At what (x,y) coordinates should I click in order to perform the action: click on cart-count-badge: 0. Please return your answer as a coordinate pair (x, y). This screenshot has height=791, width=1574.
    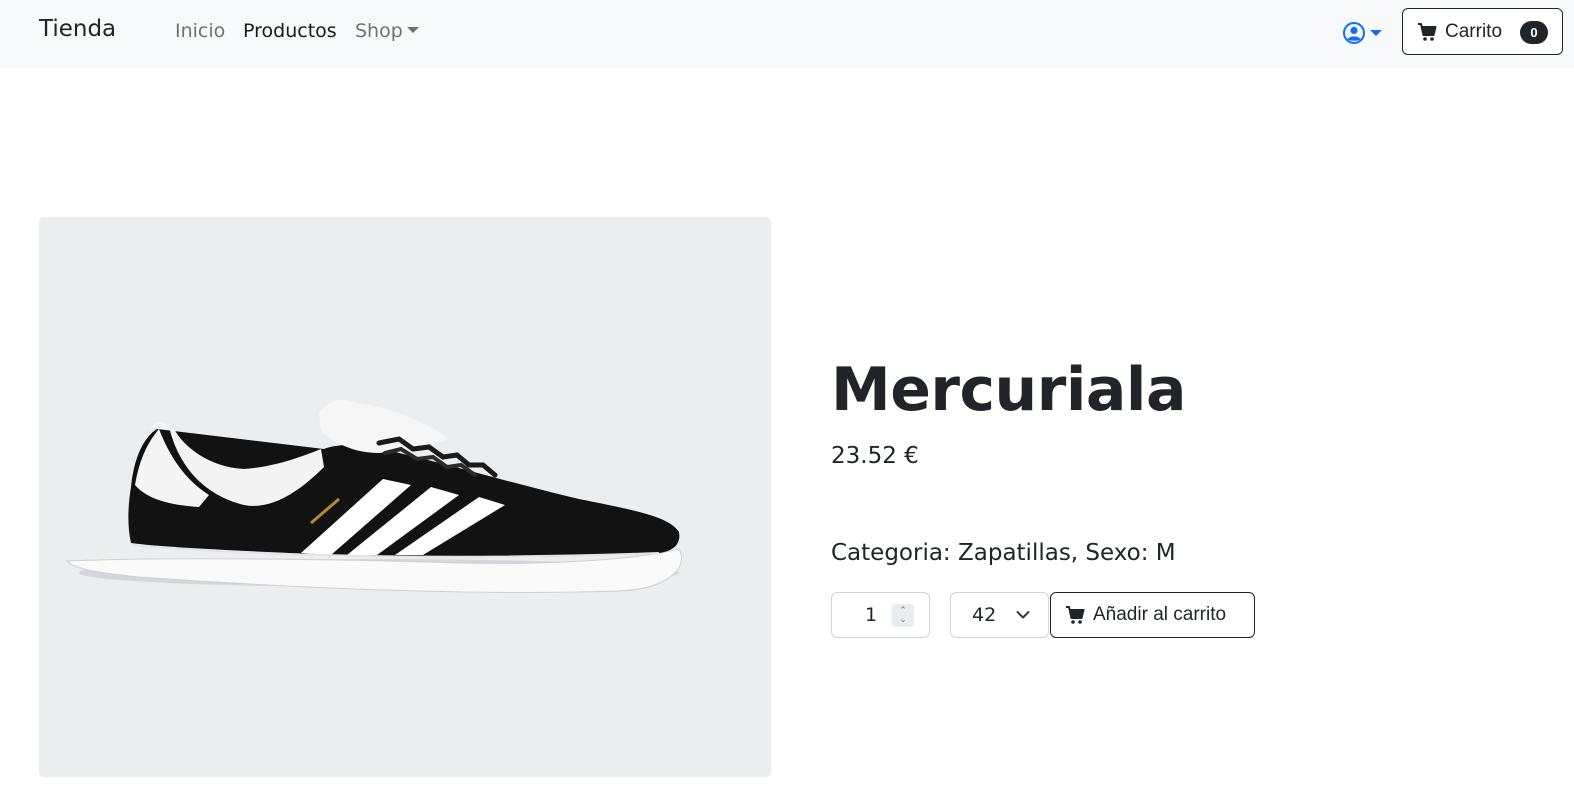
    Looking at the image, I should click on (1534, 32).